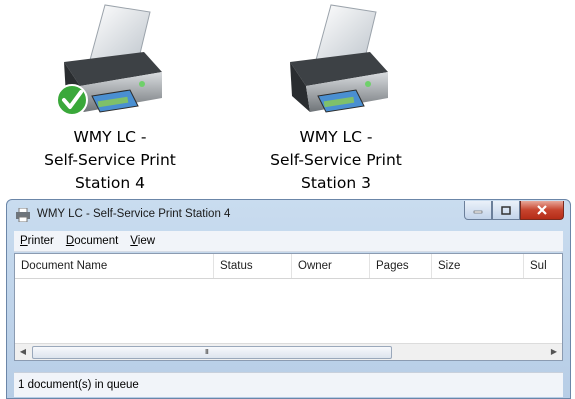 This screenshot has width=575, height=399. I want to click on scroll-left-icon: ◀, so click(23, 352).